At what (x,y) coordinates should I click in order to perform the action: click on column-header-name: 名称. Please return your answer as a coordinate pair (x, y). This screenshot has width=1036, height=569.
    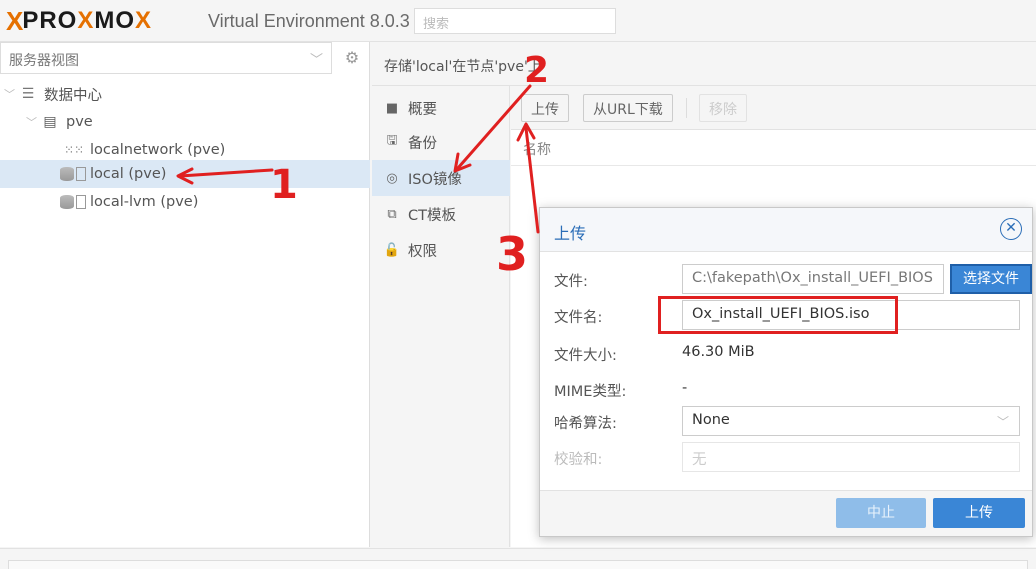
    Looking at the image, I should click on (773, 148).